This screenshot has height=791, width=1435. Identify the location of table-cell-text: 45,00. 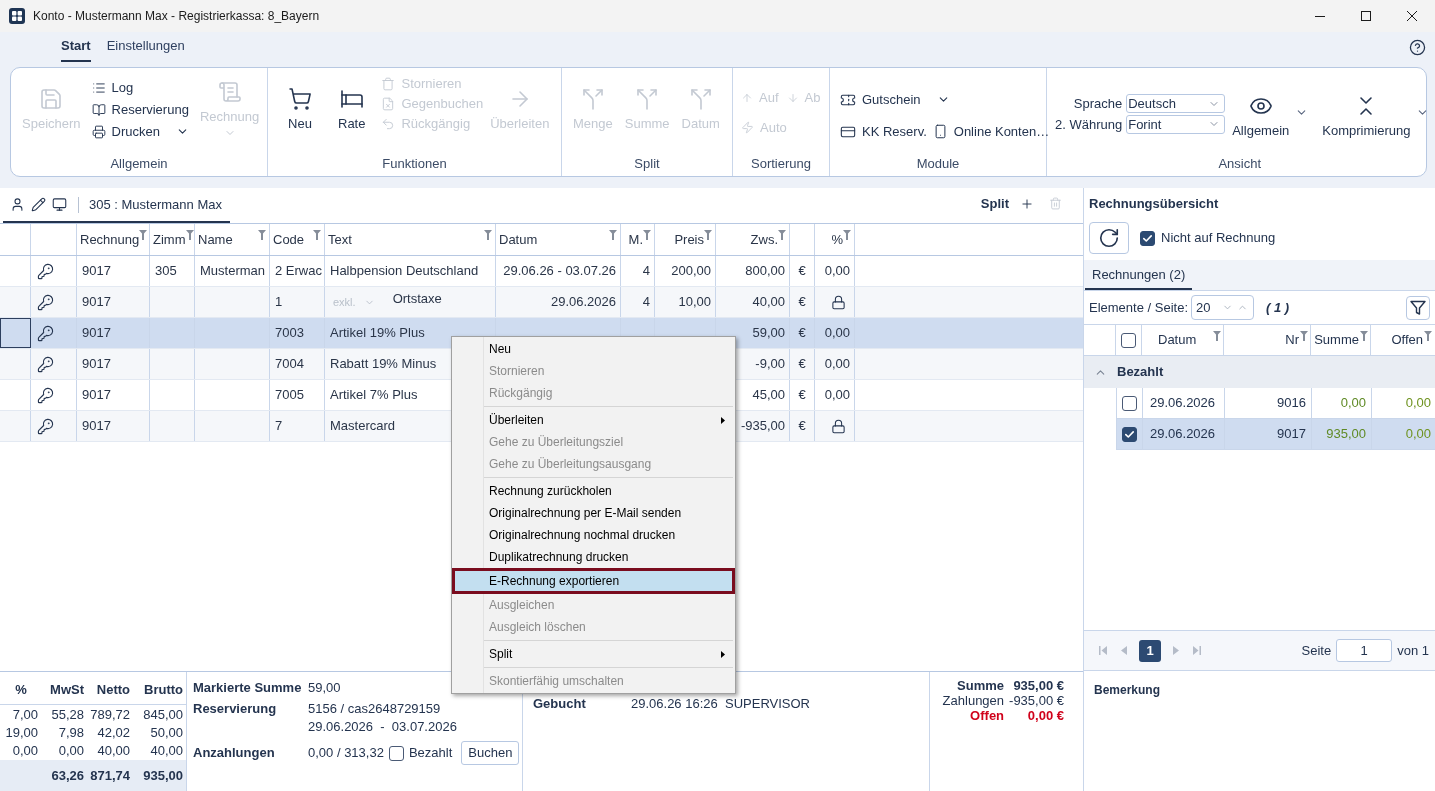
(768, 395).